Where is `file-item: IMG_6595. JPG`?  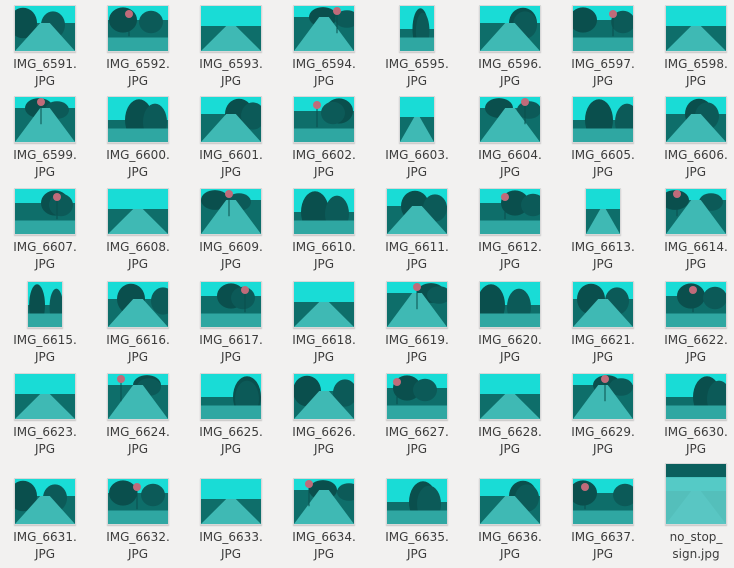
file-item: IMG_6595. JPG is located at coordinates (417, 47).